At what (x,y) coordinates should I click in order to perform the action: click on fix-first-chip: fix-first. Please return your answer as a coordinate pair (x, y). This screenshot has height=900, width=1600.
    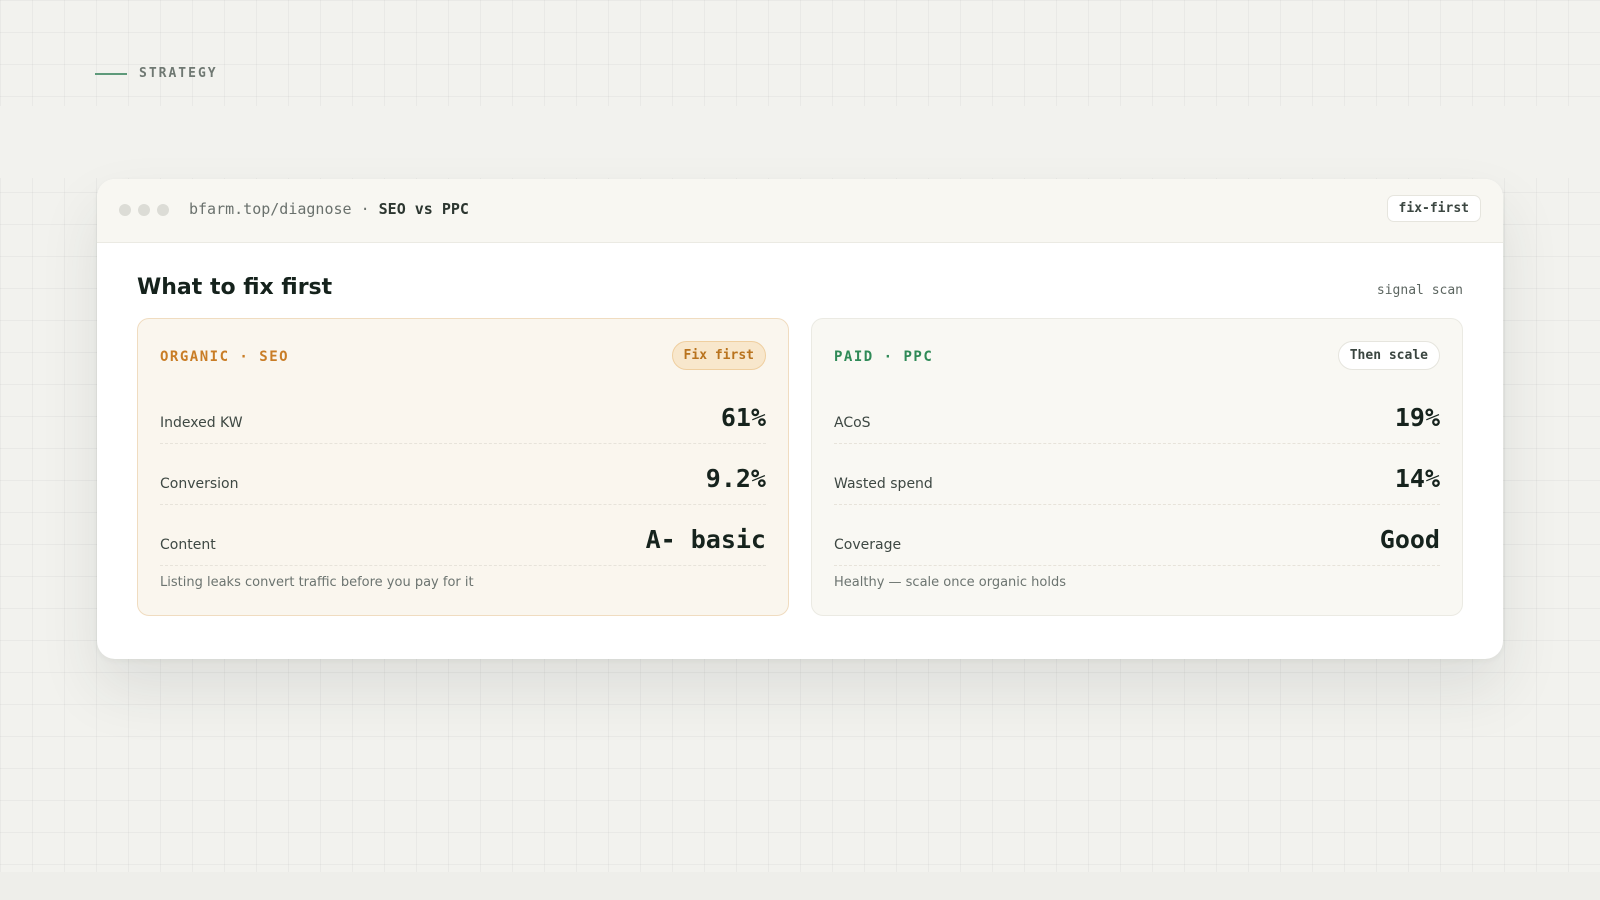
    Looking at the image, I should click on (1433, 208).